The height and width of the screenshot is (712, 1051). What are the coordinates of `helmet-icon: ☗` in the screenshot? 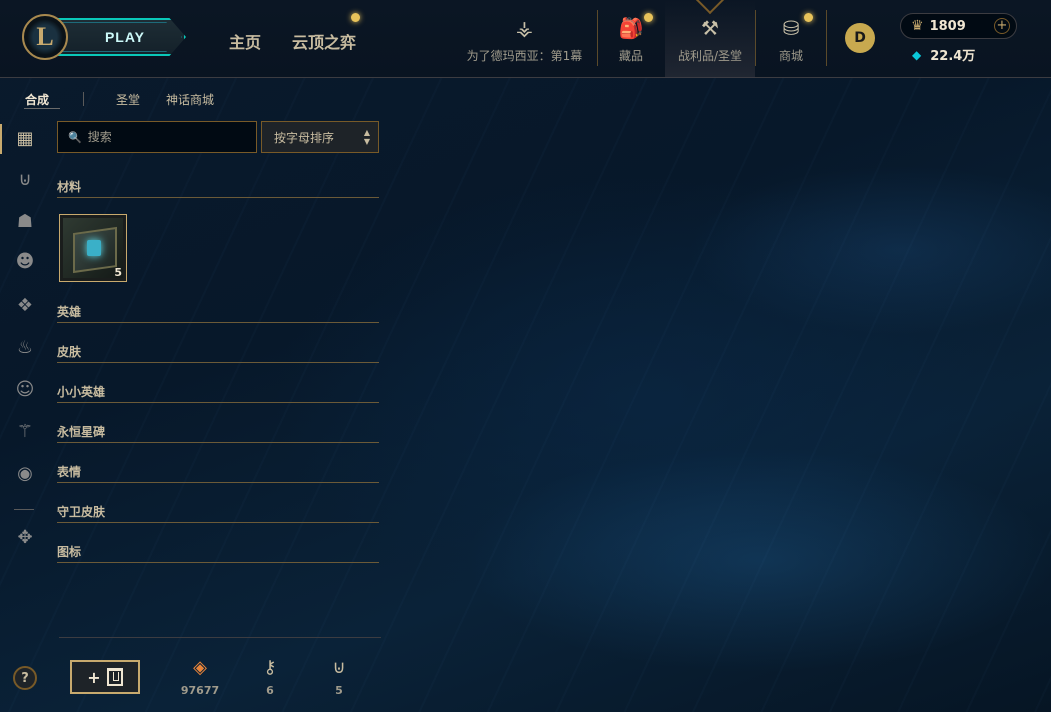 It's located at (25, 221).